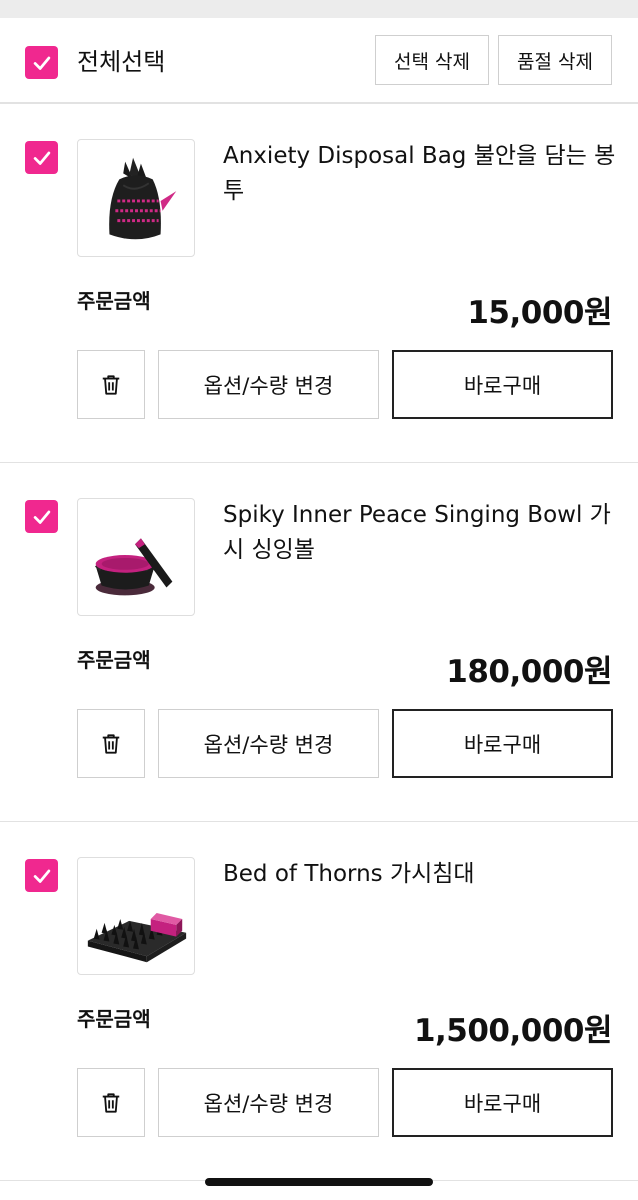 The height and width of the screenshot is (1200, 638). Describe the element at coordinates (133, 567) in the screenshot. I see `singing-bowl-image` at that location.